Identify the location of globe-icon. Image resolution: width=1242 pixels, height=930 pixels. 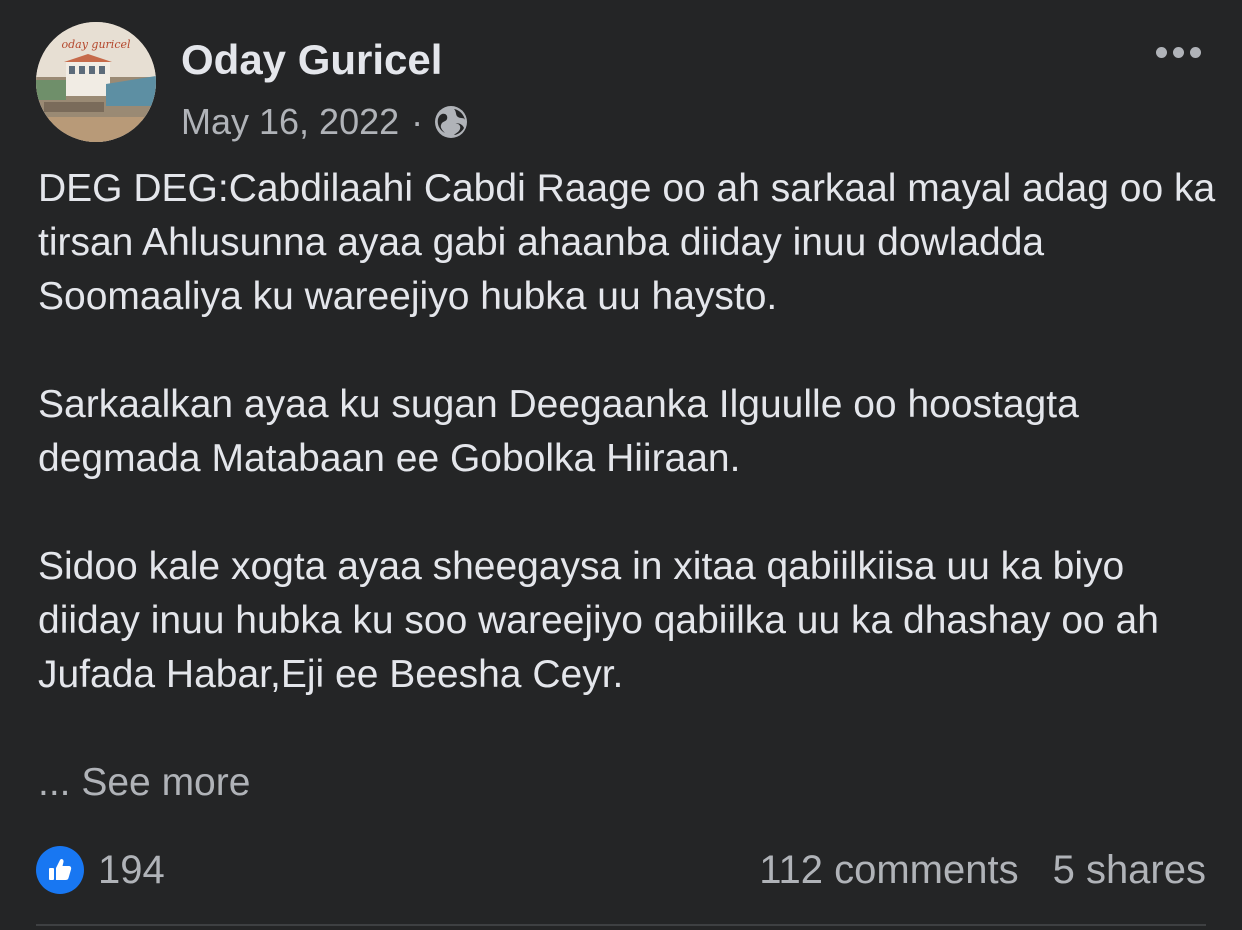
(451, 122).